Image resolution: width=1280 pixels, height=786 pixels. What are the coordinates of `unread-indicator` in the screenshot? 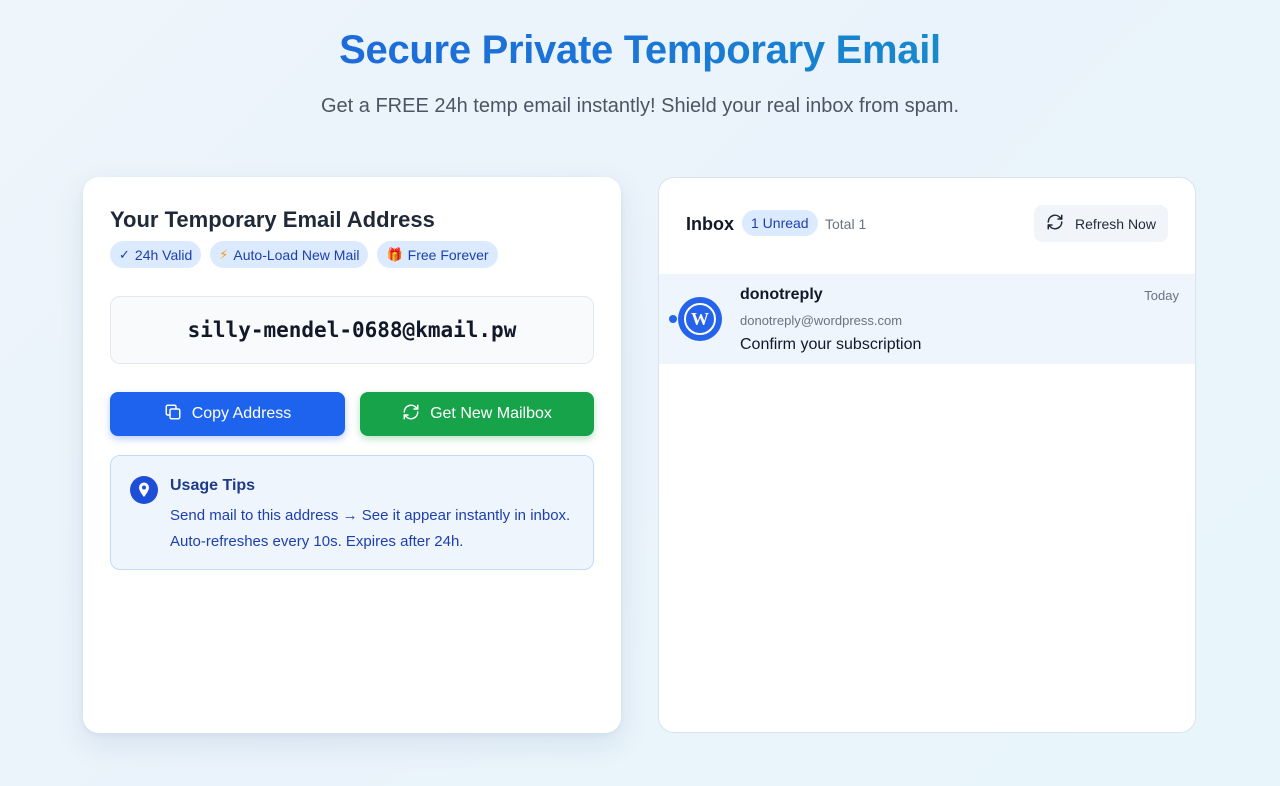 It's located at (673, 319).